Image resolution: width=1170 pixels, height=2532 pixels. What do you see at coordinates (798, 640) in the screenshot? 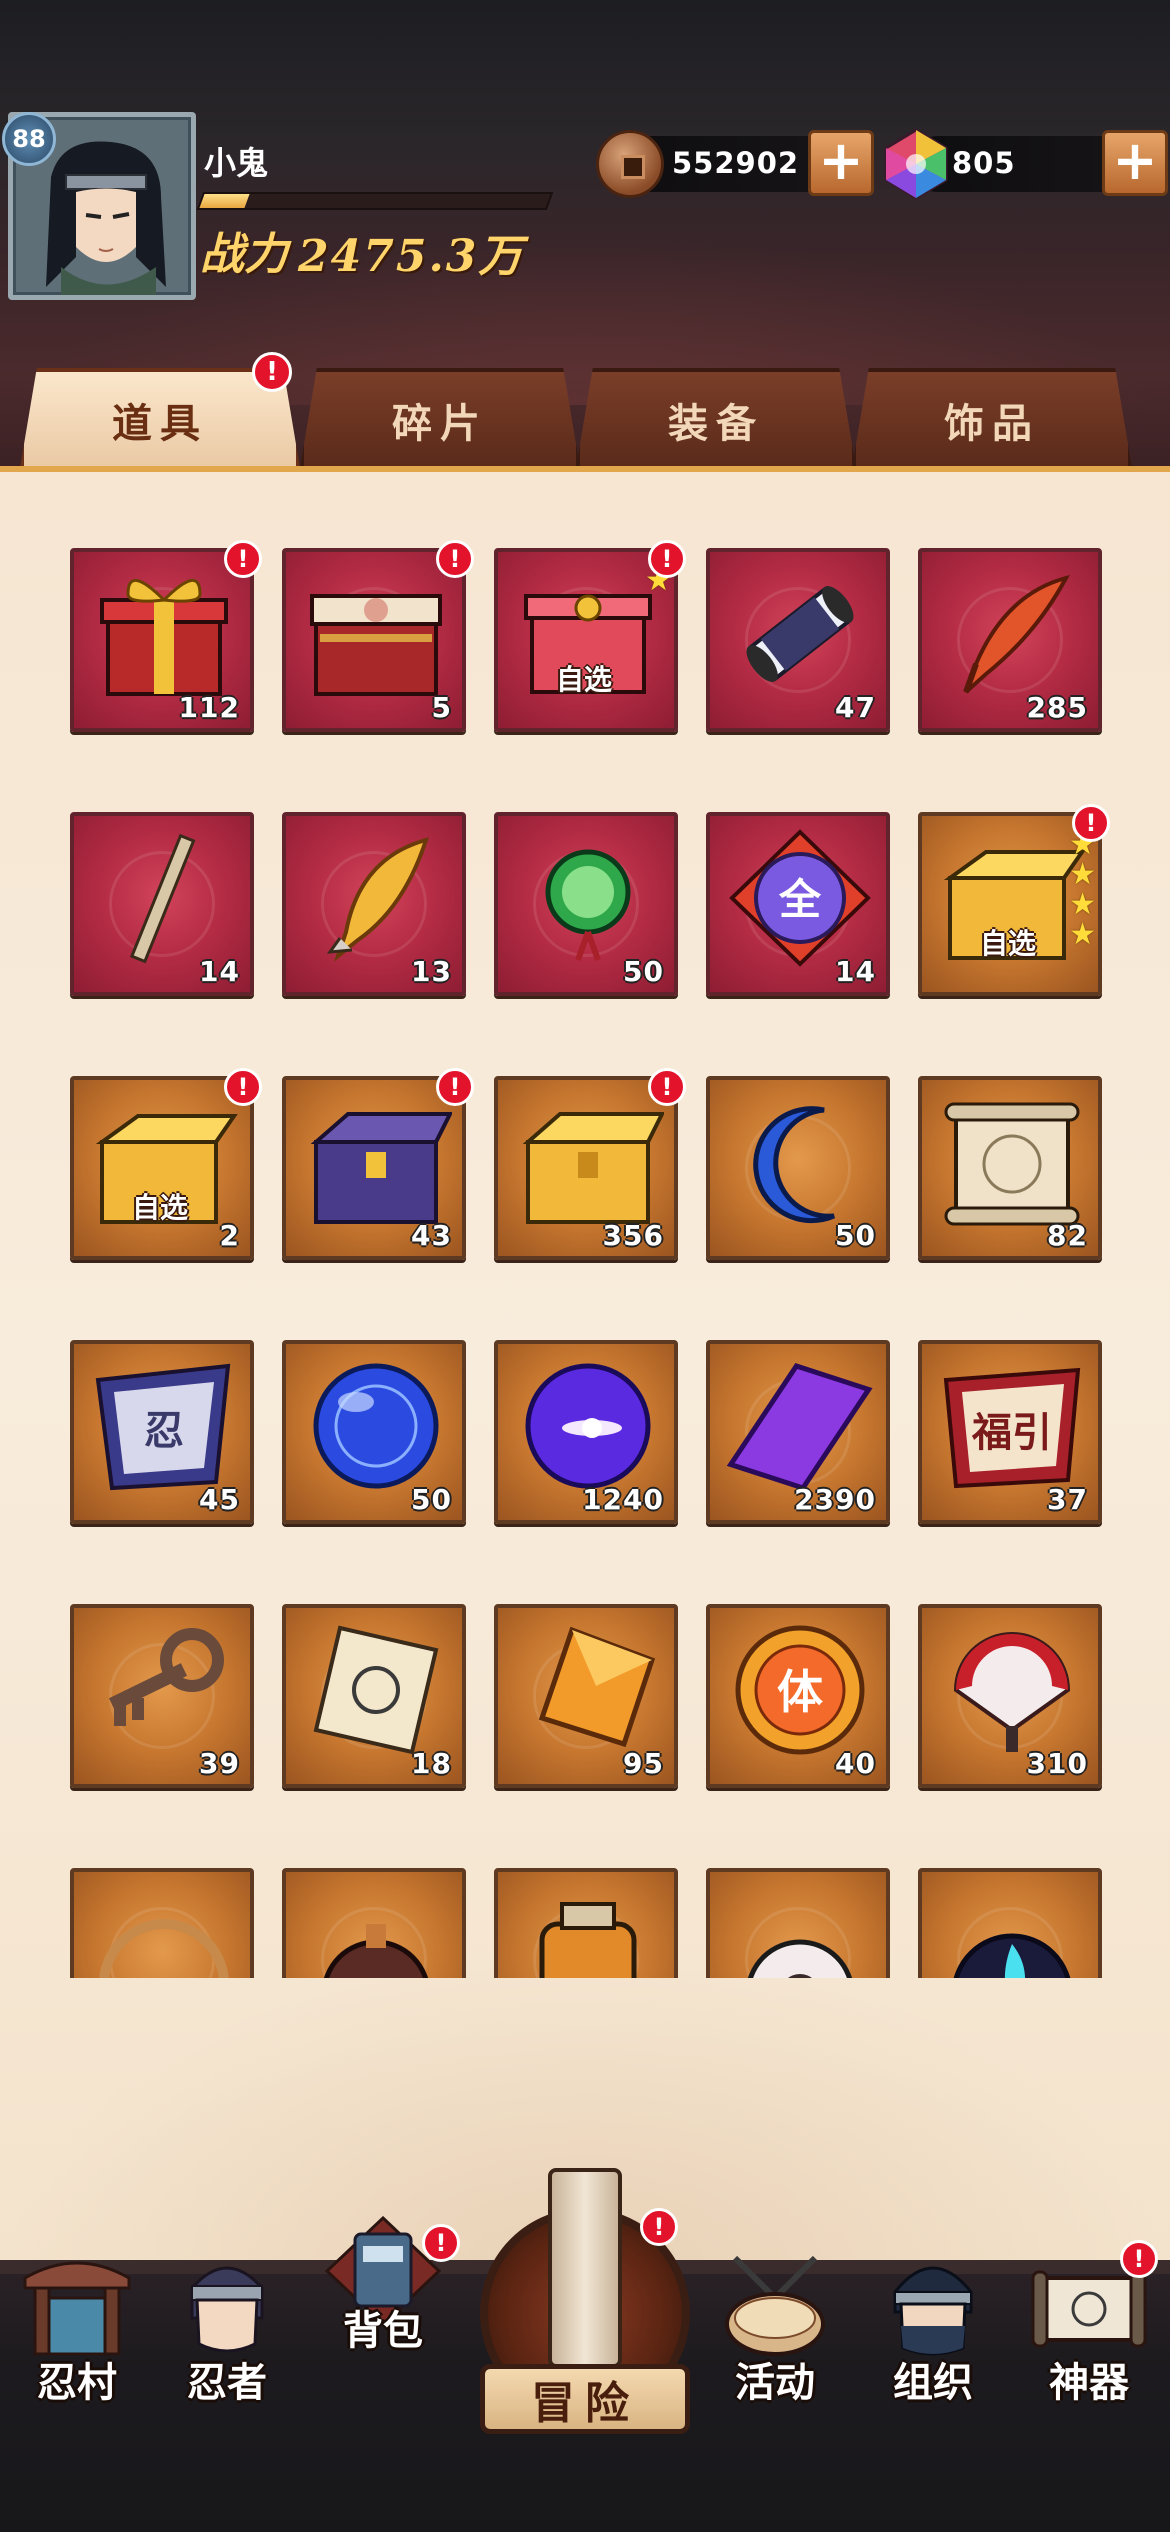
I see `inventory-item: 47` at bounding box center [798, 640].